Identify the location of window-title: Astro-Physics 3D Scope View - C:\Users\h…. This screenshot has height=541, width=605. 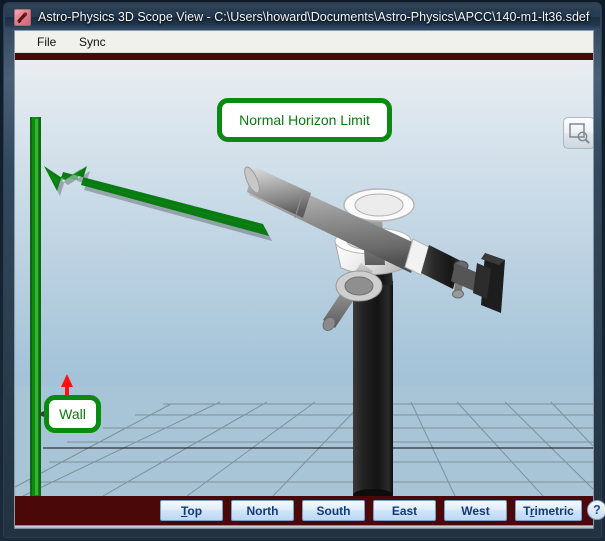
(314, 17).